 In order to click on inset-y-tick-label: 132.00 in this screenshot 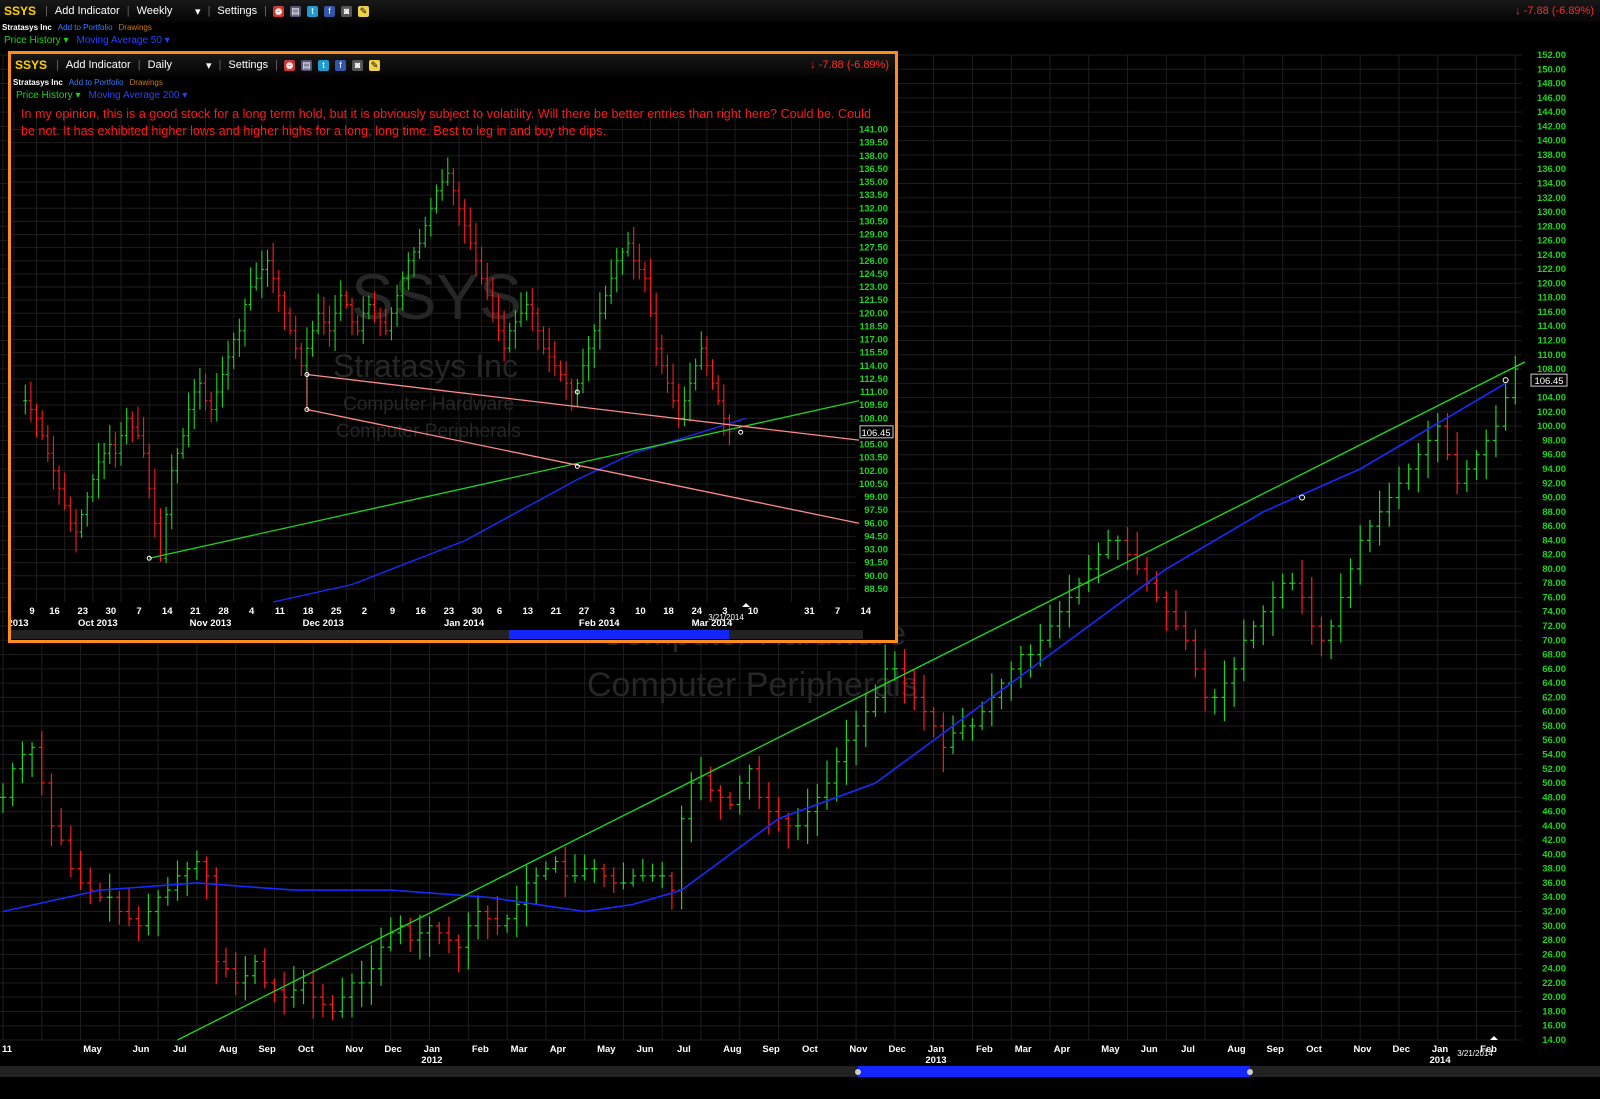, I will do `click(873, 208)`.